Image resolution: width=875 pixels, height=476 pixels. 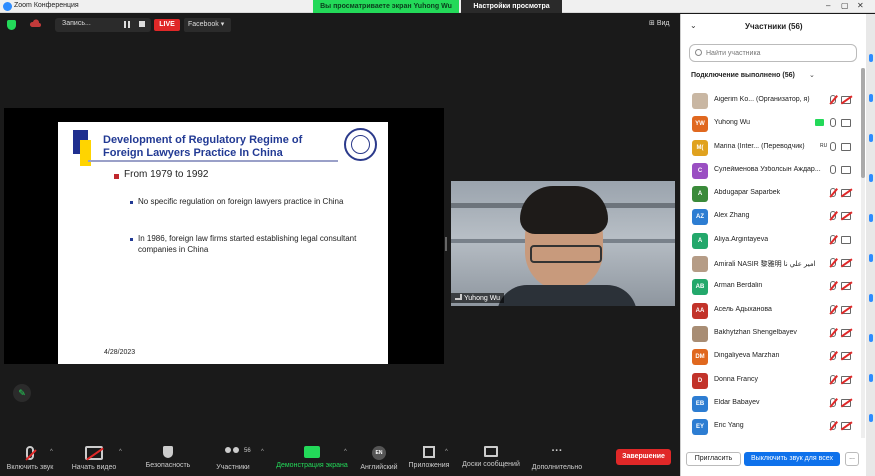 I want to click on cloud-icon, so click(x=35, y=23).